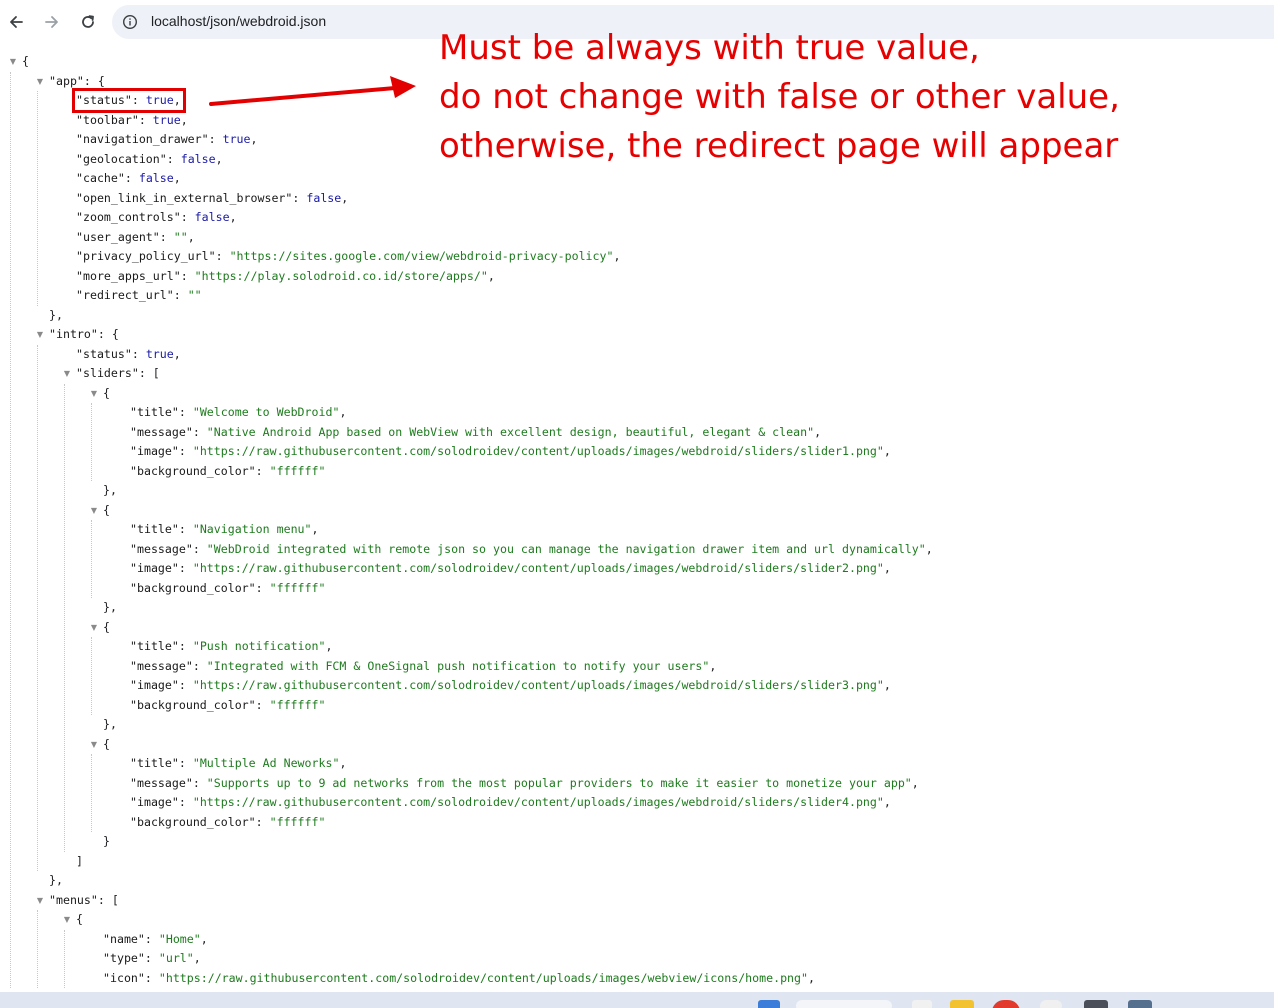 This screenshot has width=1274, height=1008. Describe the element at coordinates (149, 373) in the screenshot. I see `json-punctuation: : [` at that location.